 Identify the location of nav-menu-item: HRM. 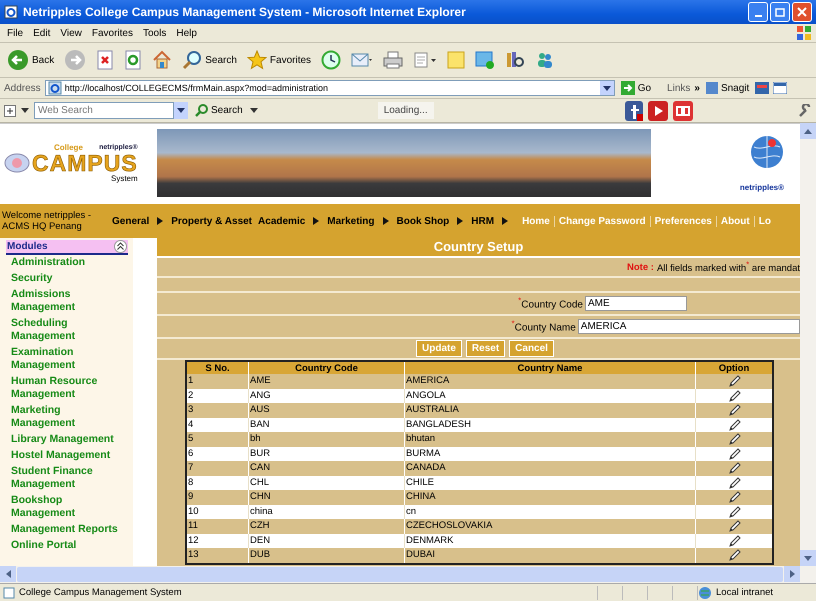
(482, 221).